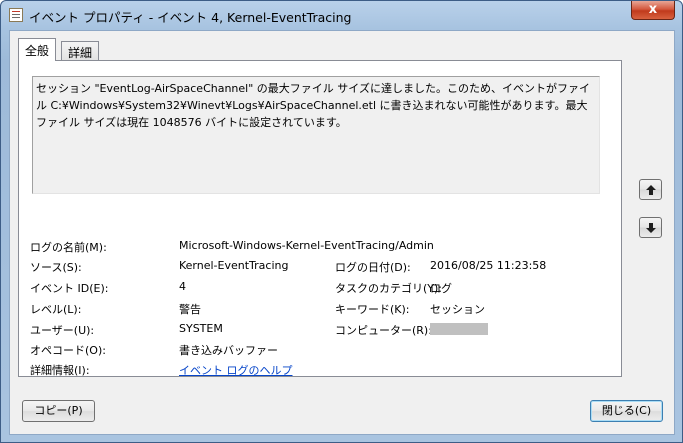 This screenshot has width=683, height=443. What do you see at coordinates (236, 370) in the screenshot?
I see `event-log-help-link: イベント ログのヘルプ` at bounding box center [236, 370].